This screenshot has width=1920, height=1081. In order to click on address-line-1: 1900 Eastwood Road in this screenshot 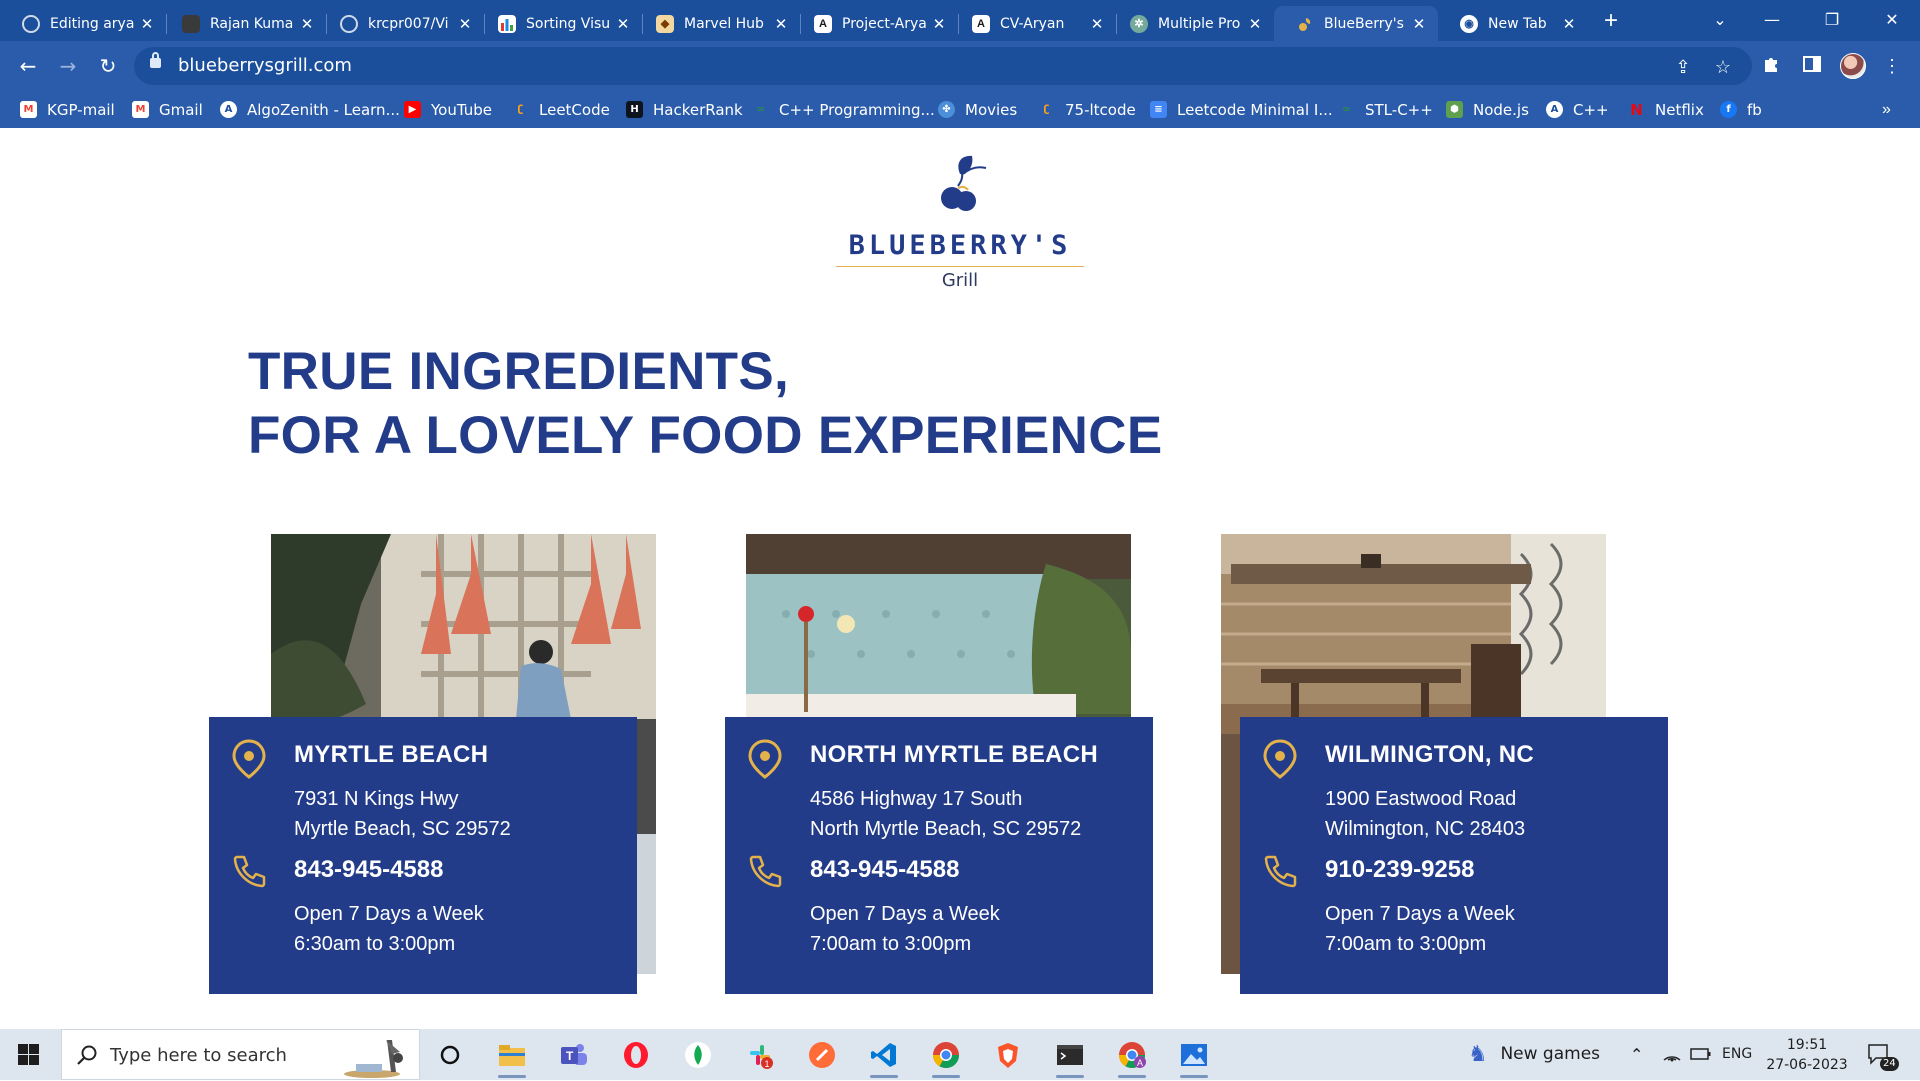, I will do `click(1421, 799)`.